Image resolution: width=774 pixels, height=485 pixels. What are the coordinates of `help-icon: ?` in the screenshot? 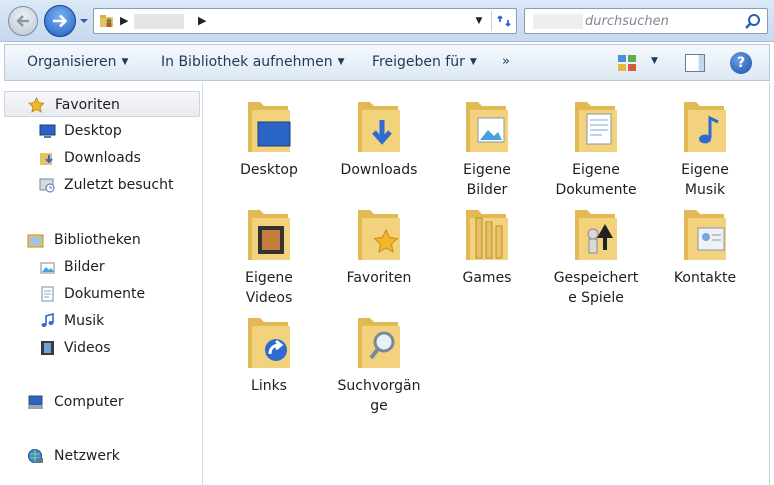 It's located at (741, 63).